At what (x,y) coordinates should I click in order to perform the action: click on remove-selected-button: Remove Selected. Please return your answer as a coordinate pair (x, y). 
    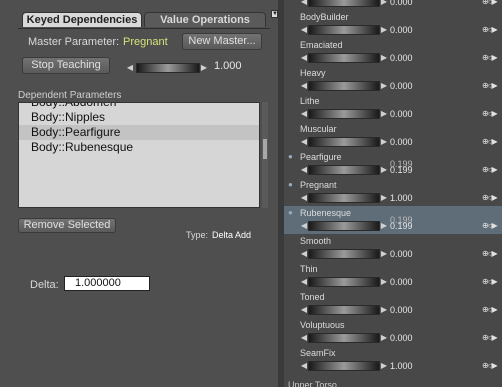
    Looking at the image, I should click on (67, 225).